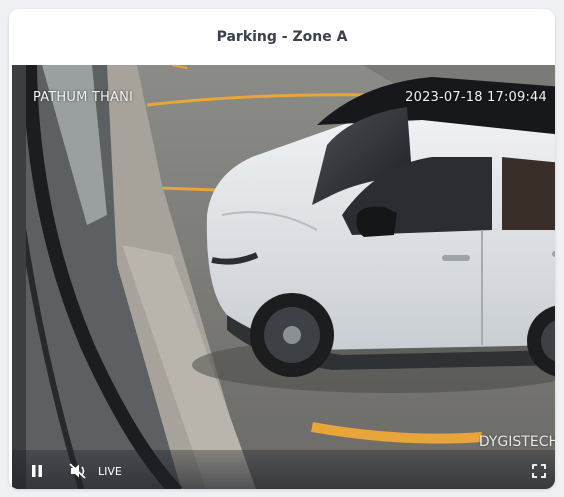 This screenshot has height=497, width=564. I want to click on fullscreen-icon, so click(539, 471).